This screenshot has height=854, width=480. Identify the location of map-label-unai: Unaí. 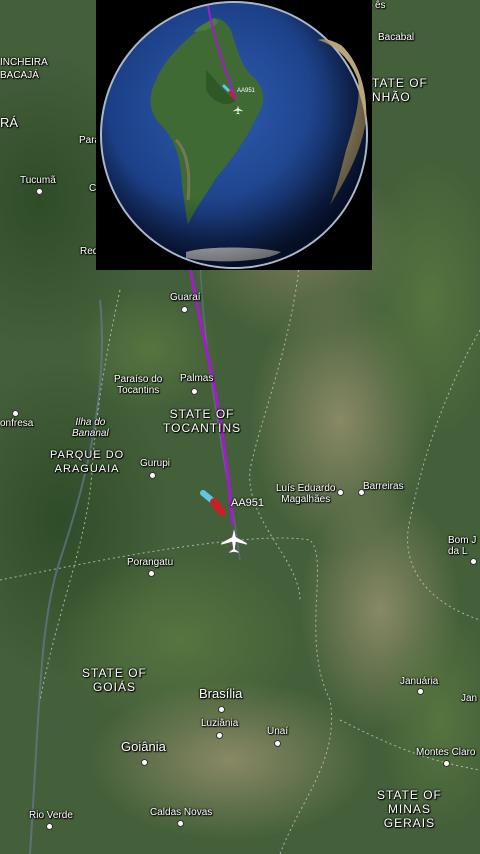
(278, 731).